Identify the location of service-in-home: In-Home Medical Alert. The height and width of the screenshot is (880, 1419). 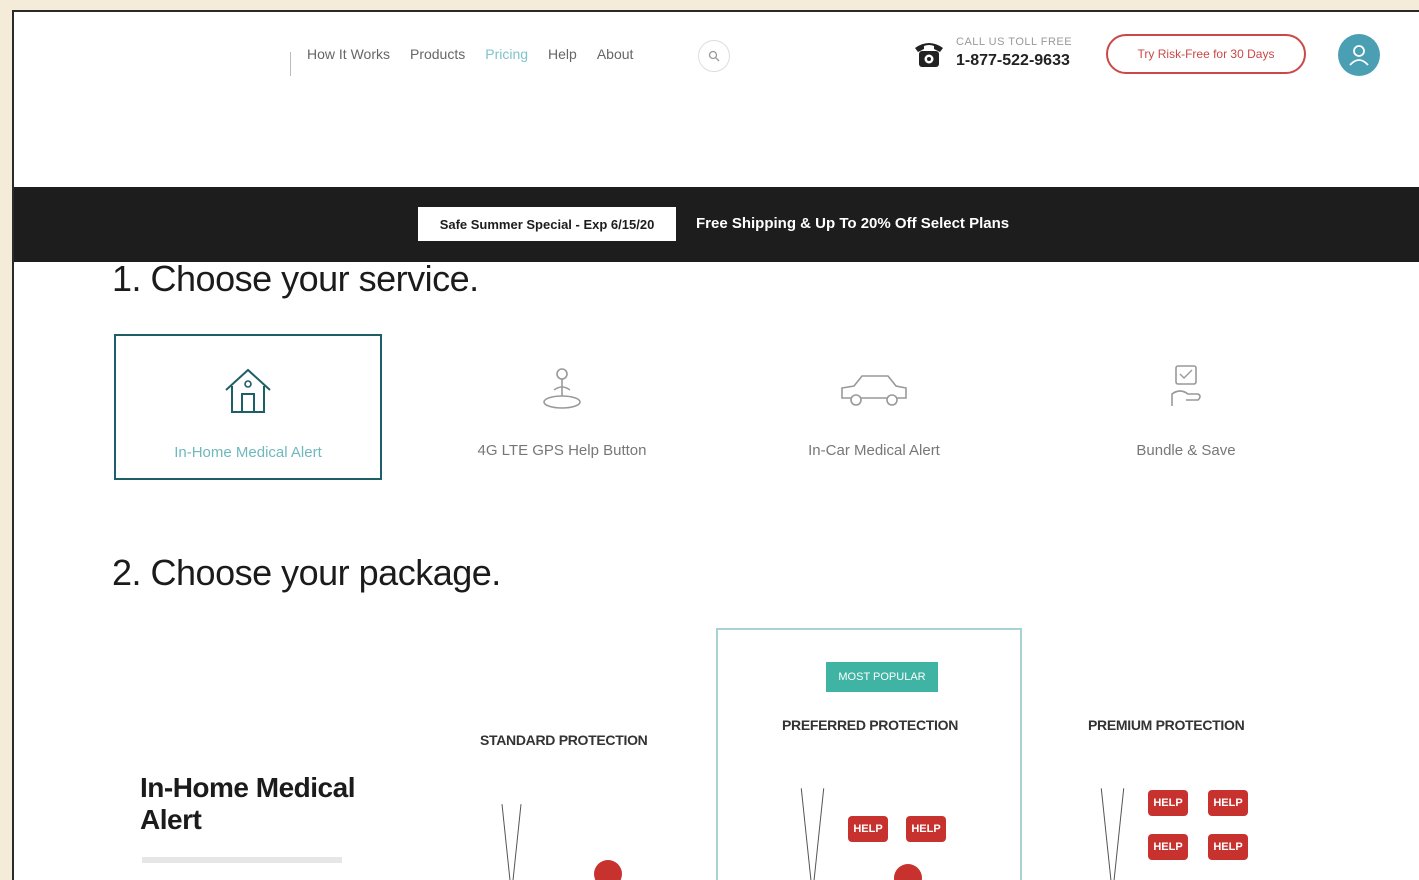
(248, 407).